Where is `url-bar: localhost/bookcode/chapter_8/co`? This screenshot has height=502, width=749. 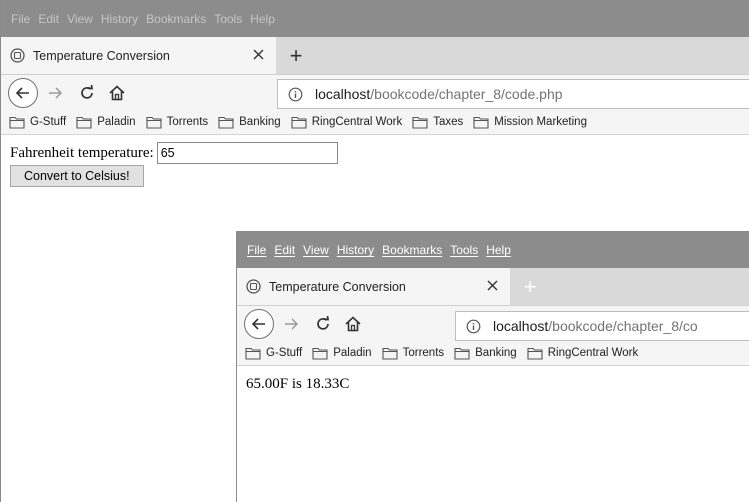
url-bar: localhost/bookcode/chapter_8/co is located at coordinates (602, 326).